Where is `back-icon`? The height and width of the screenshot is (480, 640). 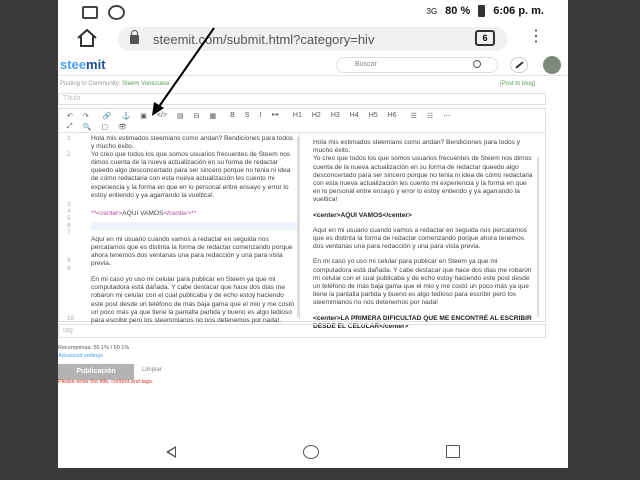
back-icon is located at coordinates (171, 452).